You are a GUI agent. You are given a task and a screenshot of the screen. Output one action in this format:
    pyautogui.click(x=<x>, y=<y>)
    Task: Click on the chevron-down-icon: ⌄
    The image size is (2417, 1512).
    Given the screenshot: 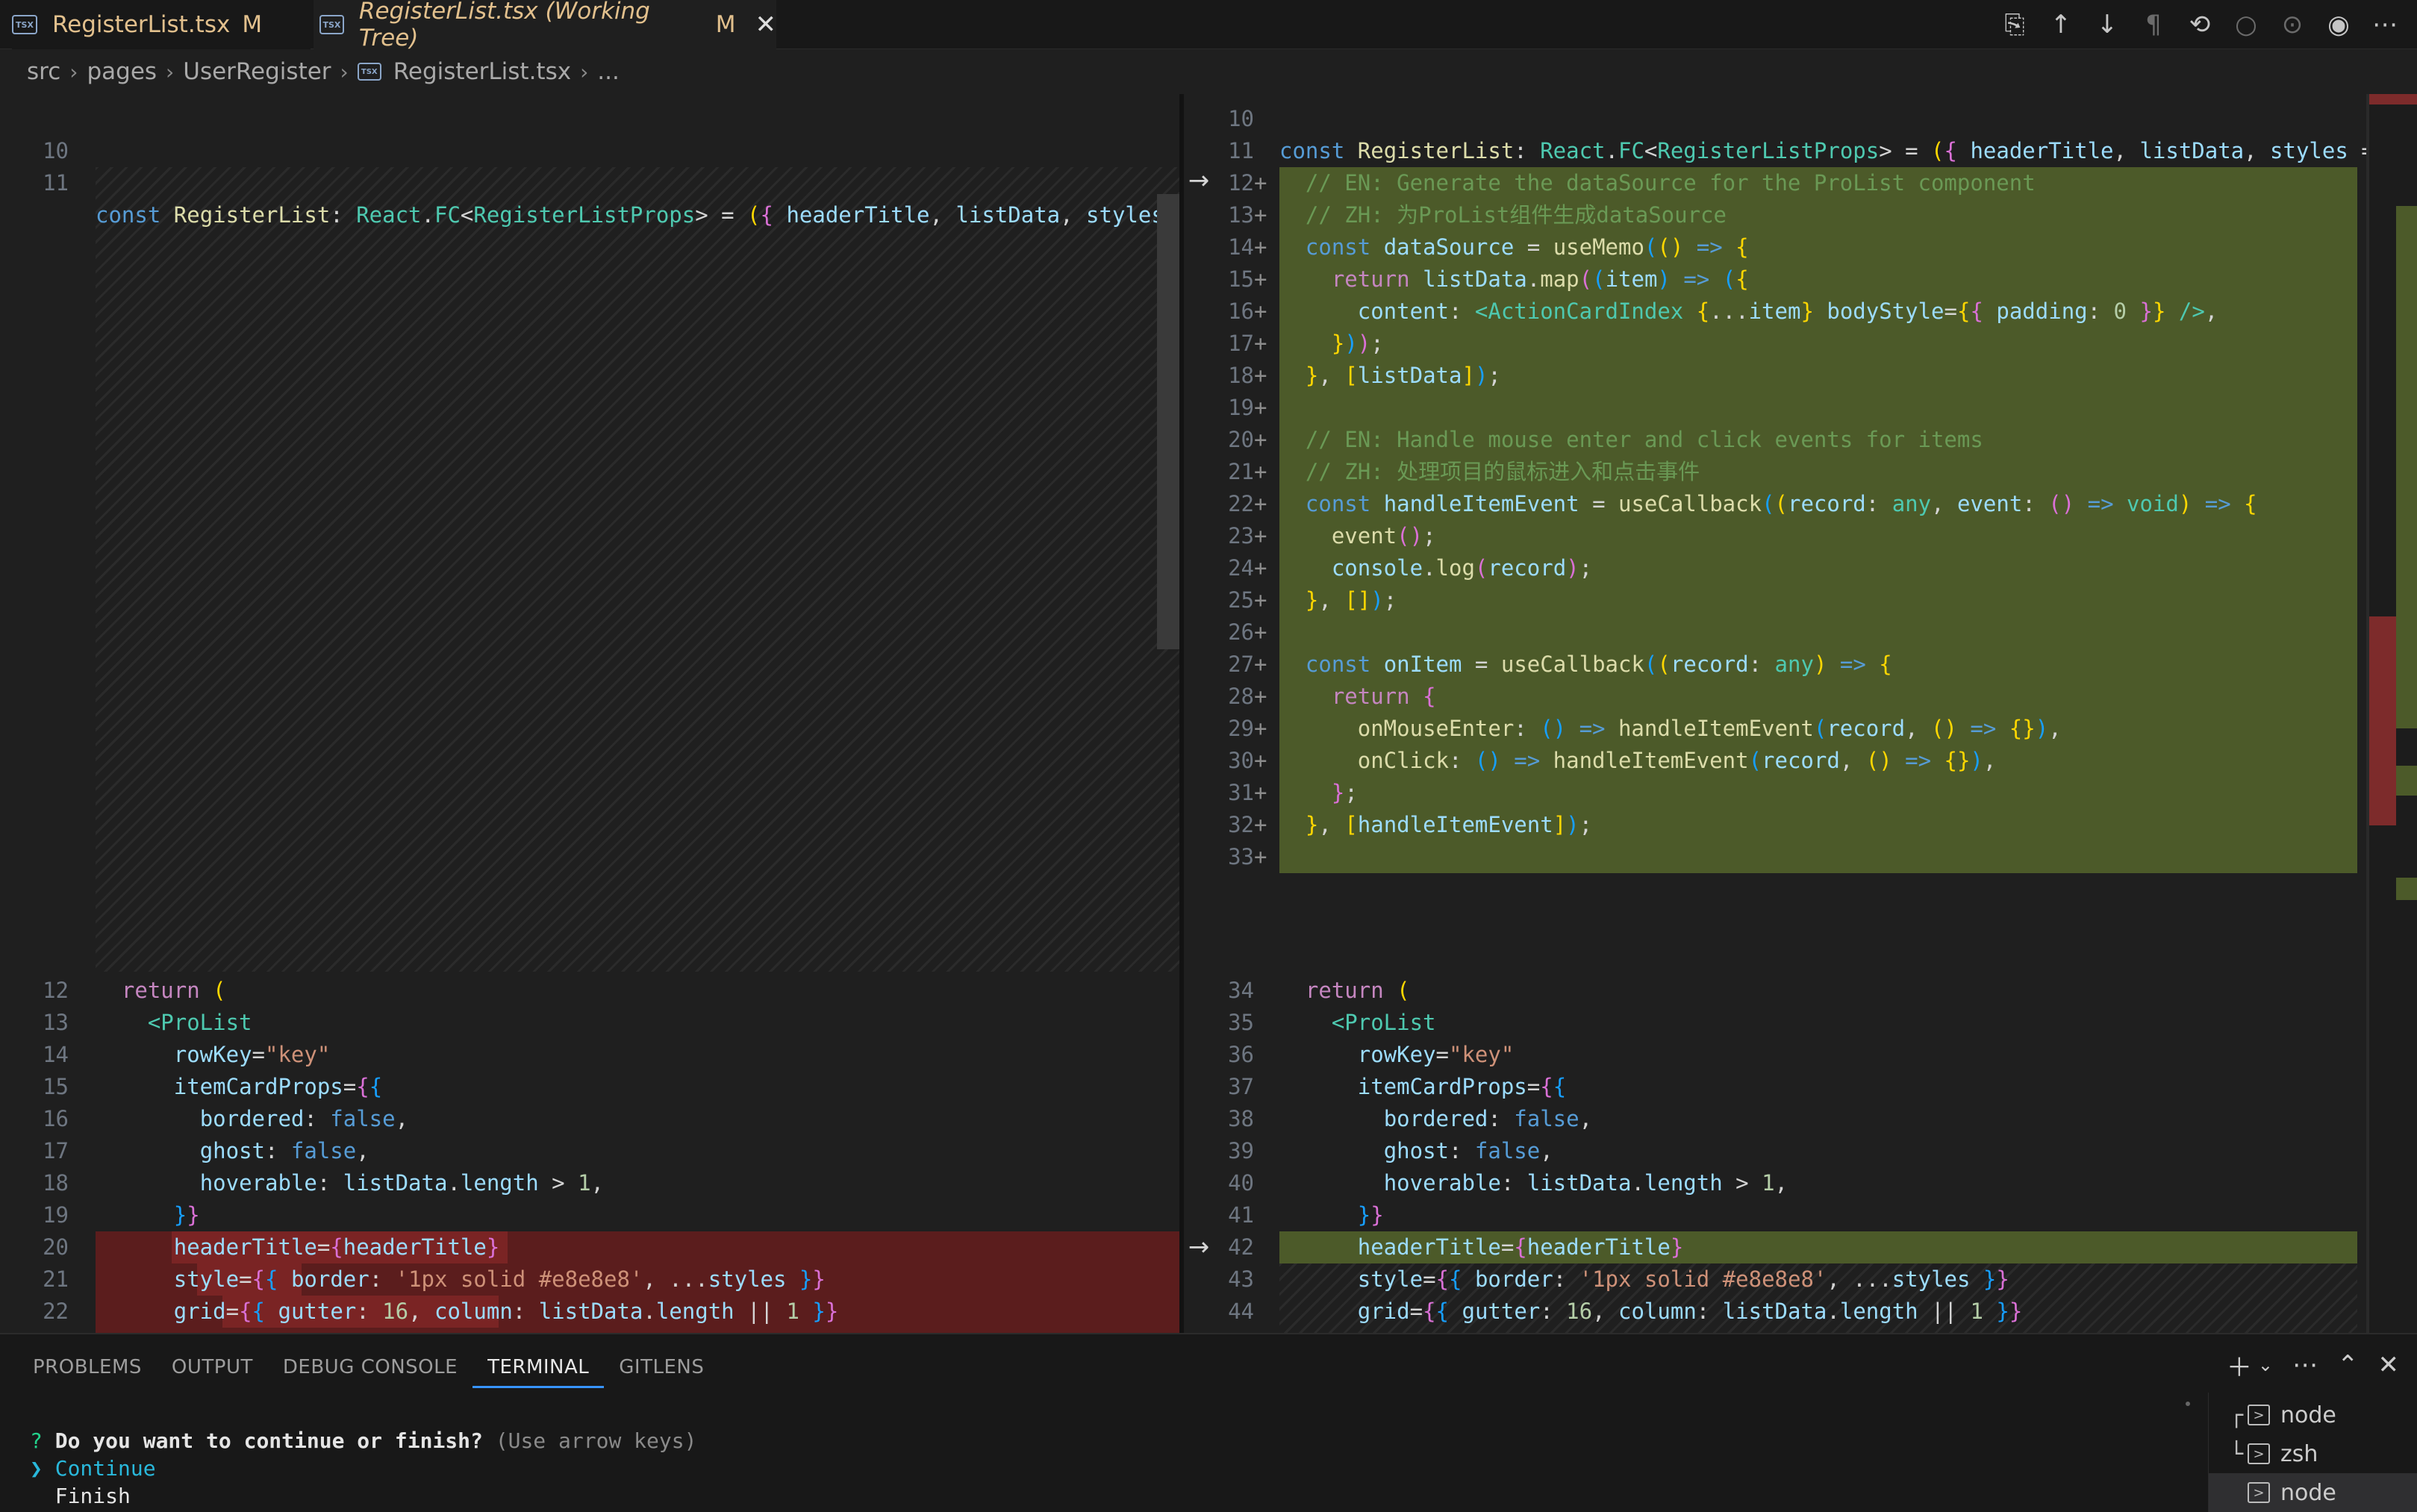 What is the action you would take?
    pyautogui.click(x=2265, y=1365)
    